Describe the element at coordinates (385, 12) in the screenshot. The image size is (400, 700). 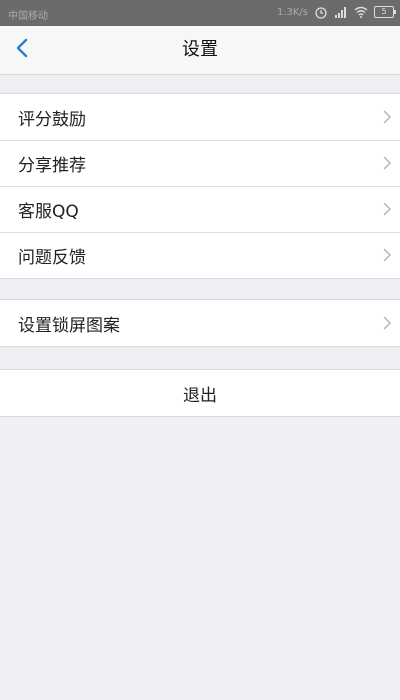
I see `battery-icon: 5` at that location.